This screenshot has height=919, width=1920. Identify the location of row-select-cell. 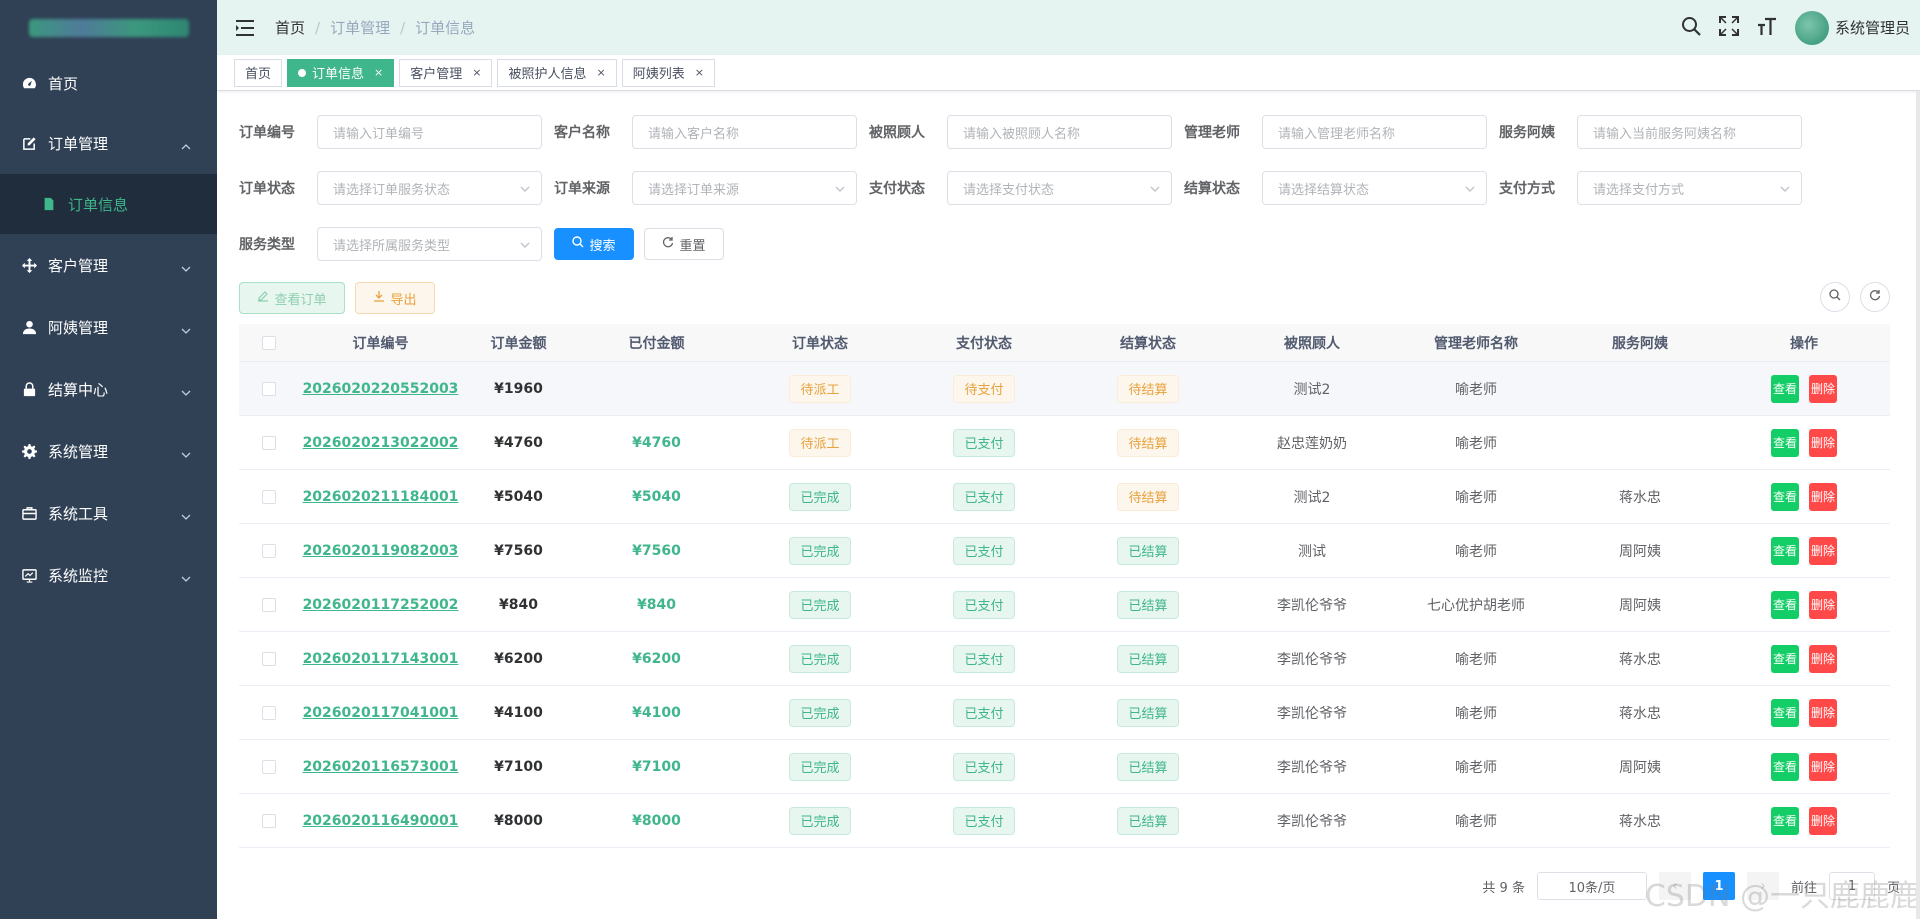
(269, 604).